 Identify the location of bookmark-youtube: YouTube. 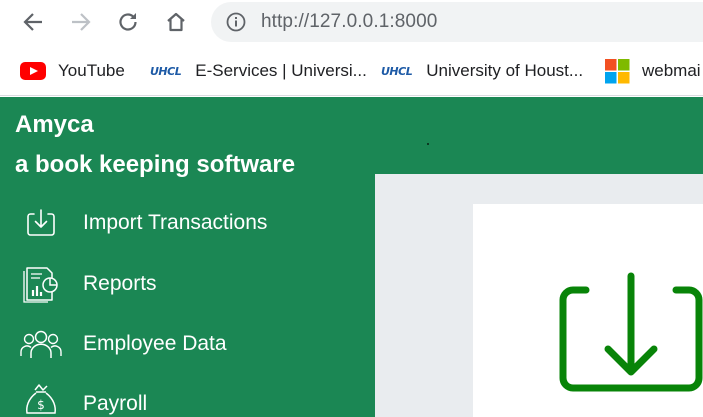
(72, 71).